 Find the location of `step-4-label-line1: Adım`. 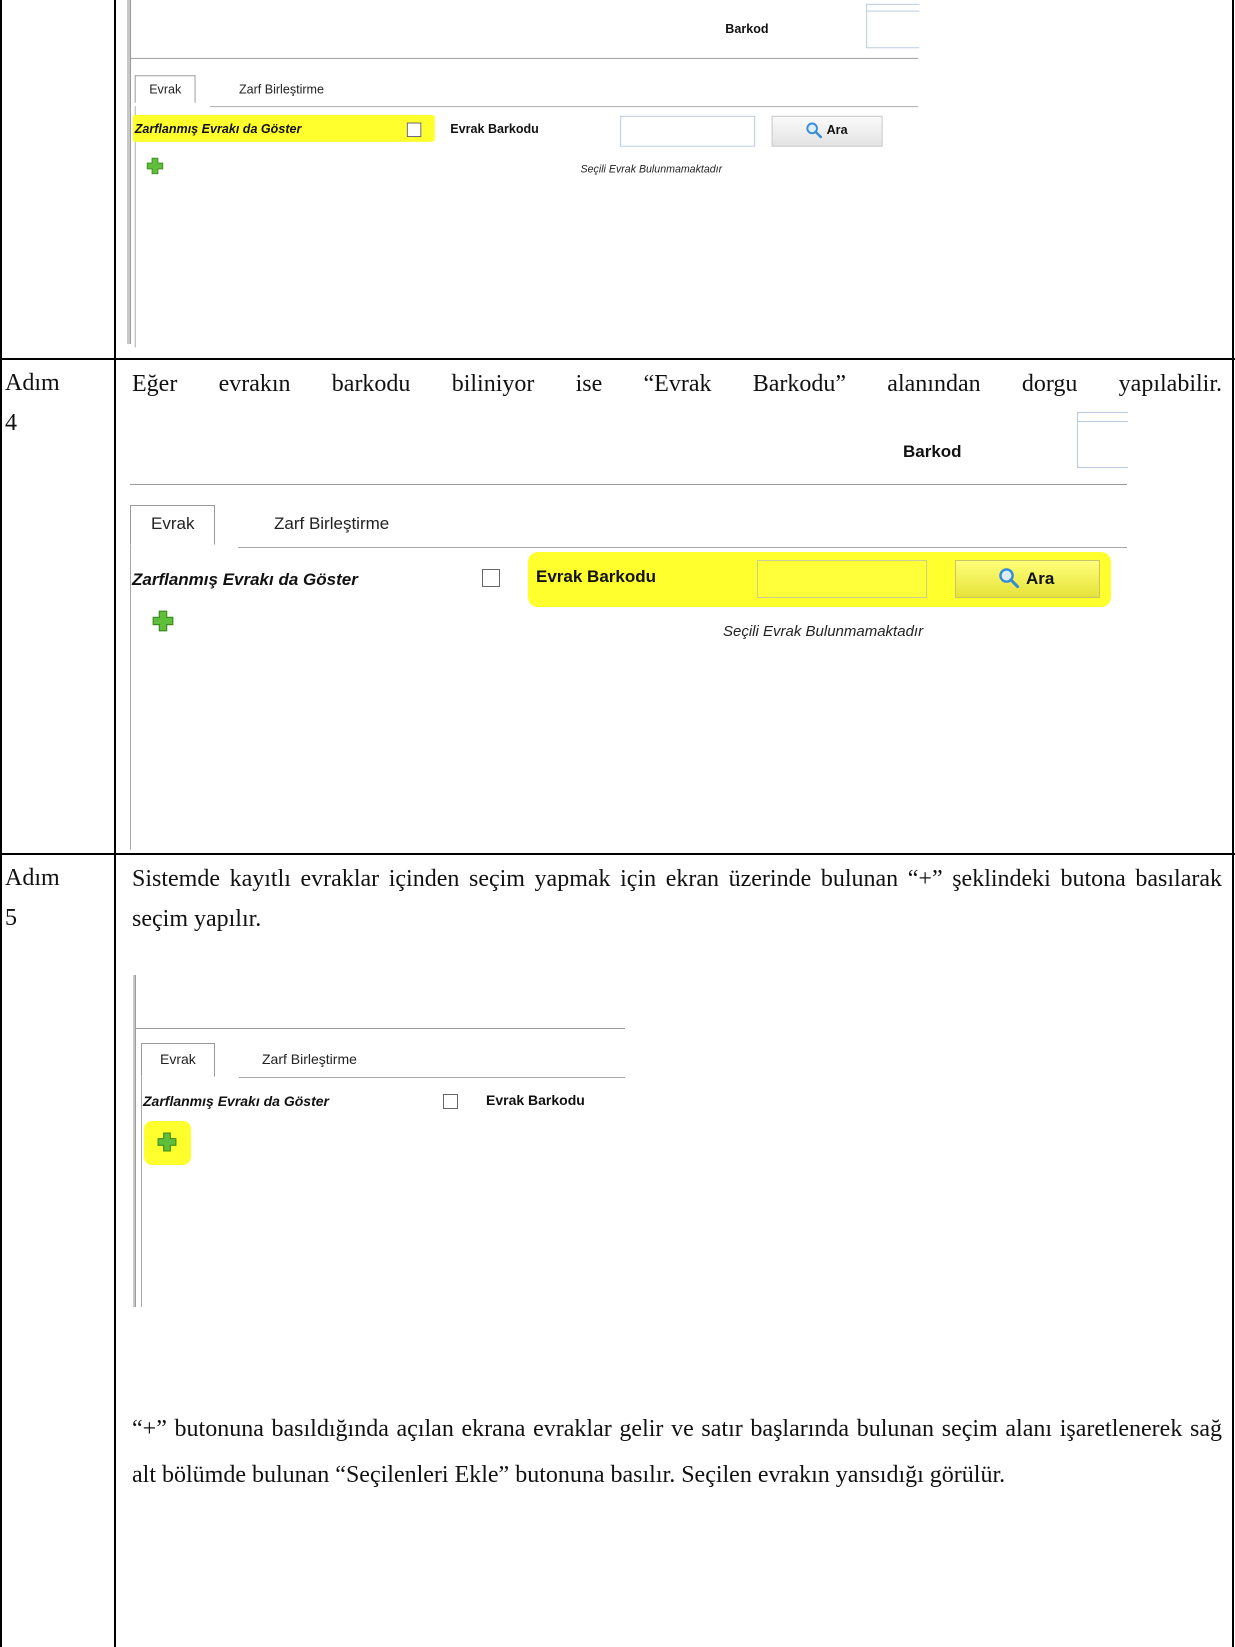

step-4-label-line1: Adım is located at coordinates (32, 383).